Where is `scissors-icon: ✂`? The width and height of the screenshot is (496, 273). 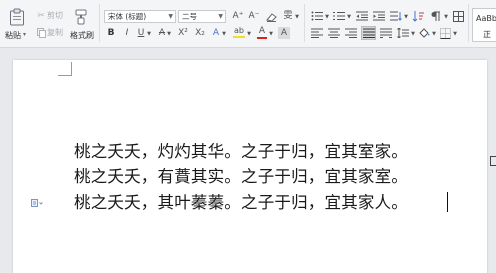 scissors-icon: ✂ is located at coordinates (41, 16).